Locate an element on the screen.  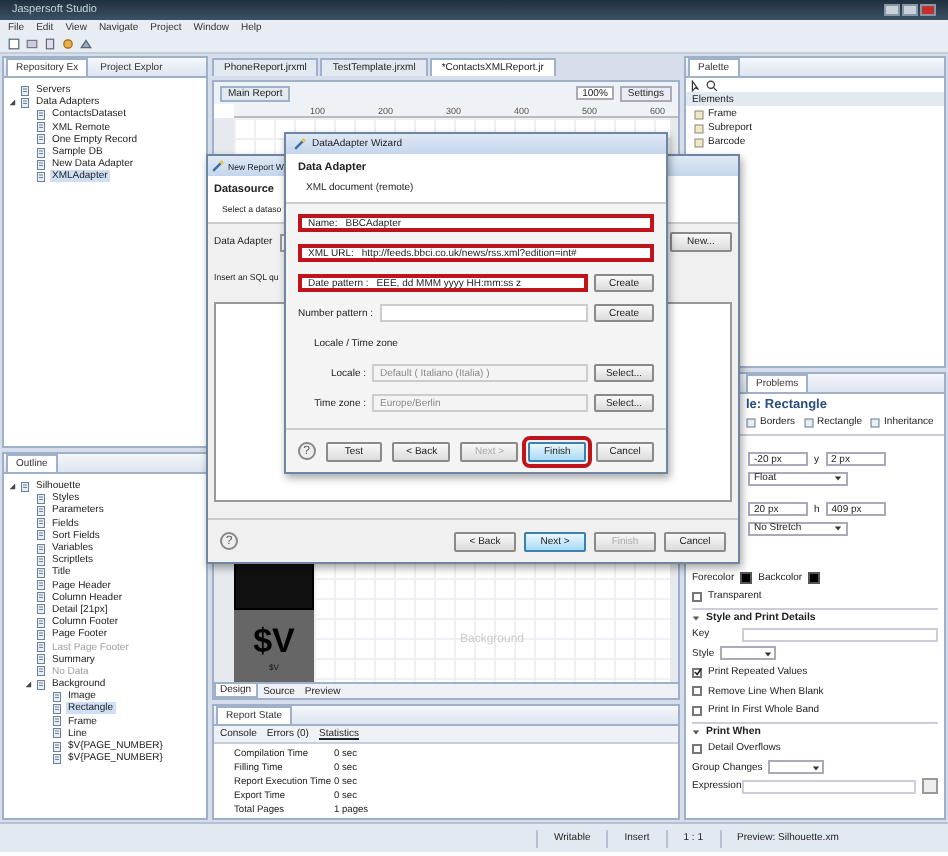
element-text: $V is located at coordinates (274, 641).